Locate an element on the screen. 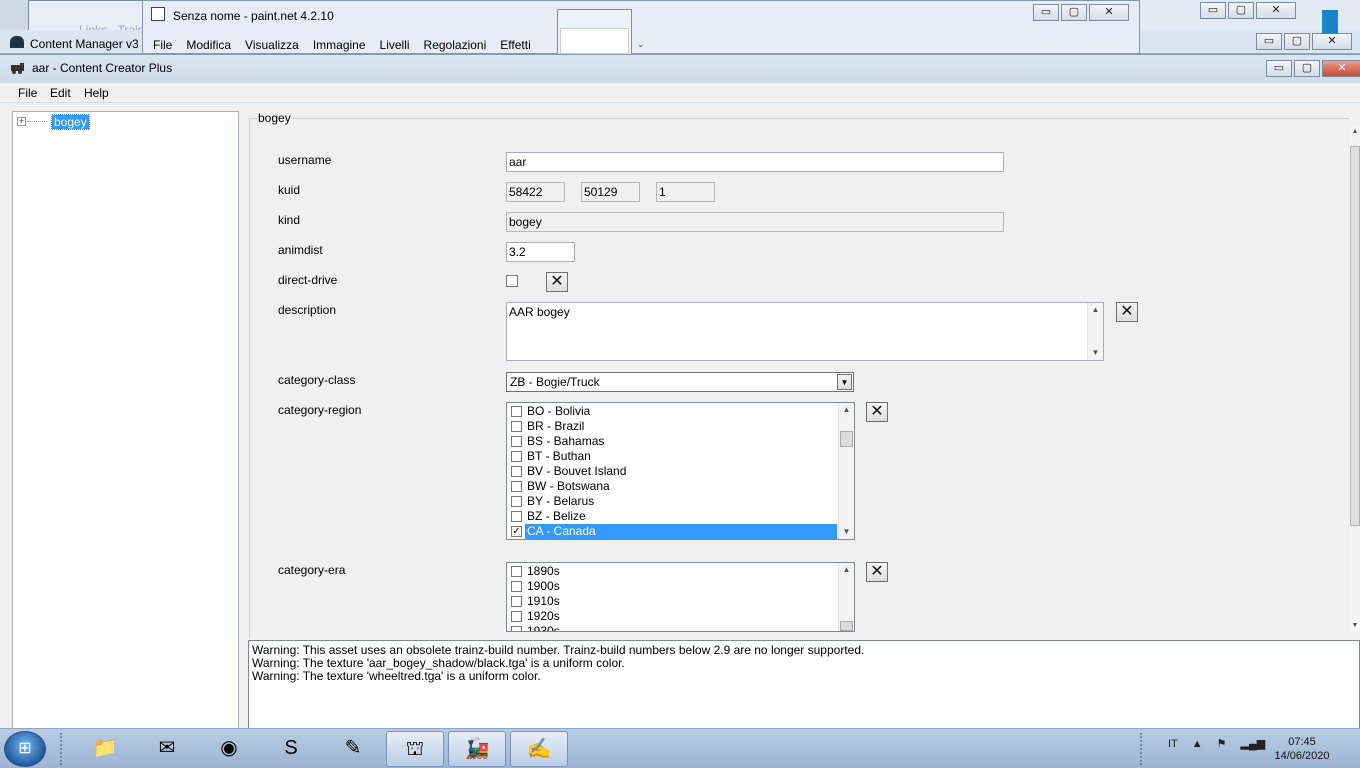  taskbar-ccleaner-button: ✎ is located at coordinates (353, 749).